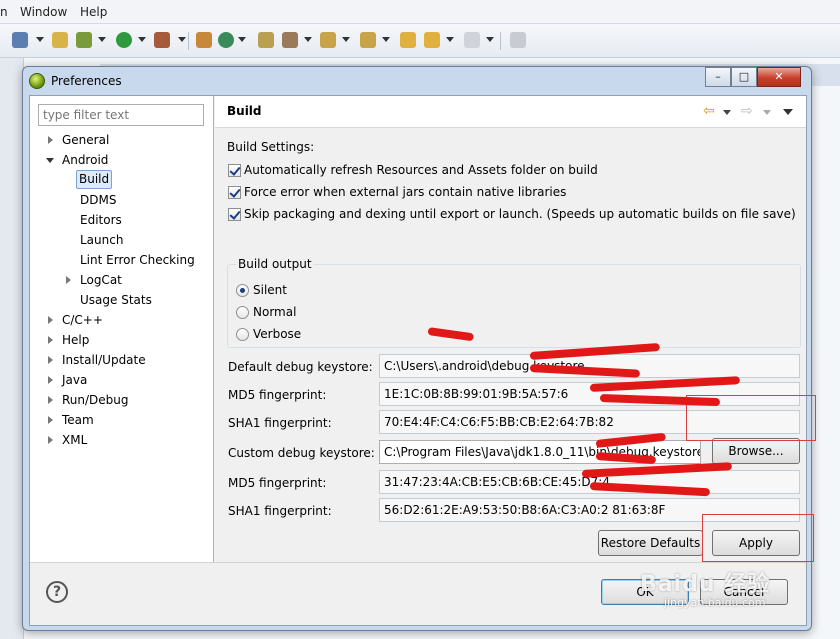 This screenshot has height=639, width=840. What do you see at coordinates (718, 77) in the screenshot?
I see `minimize-button: –` at bounding box center [718, 77].